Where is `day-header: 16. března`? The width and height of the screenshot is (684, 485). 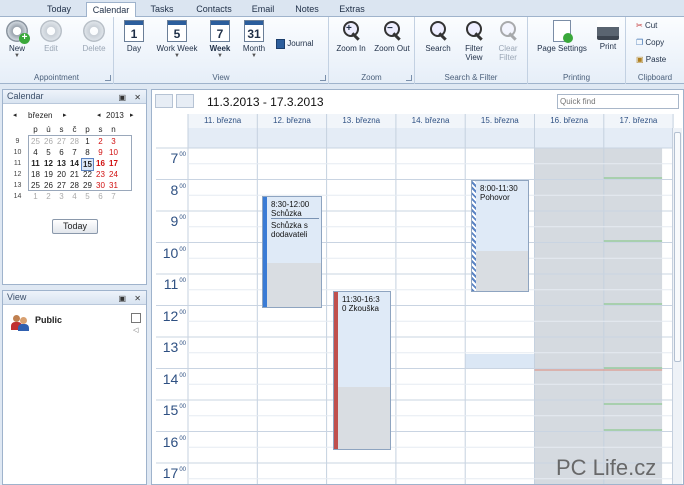 day-header: 16. března is located at coordinates (569, 120).